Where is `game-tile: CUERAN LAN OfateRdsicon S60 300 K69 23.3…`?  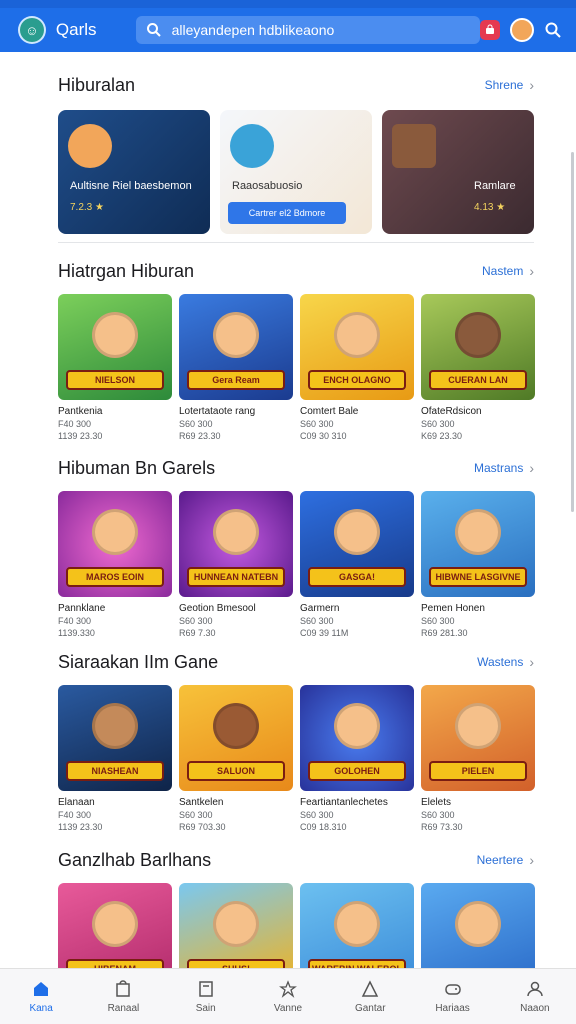
game-tile: CUERAN LAN OfateRdsicon S60 300 K69 23.3… is located at coordinates (478, 367).